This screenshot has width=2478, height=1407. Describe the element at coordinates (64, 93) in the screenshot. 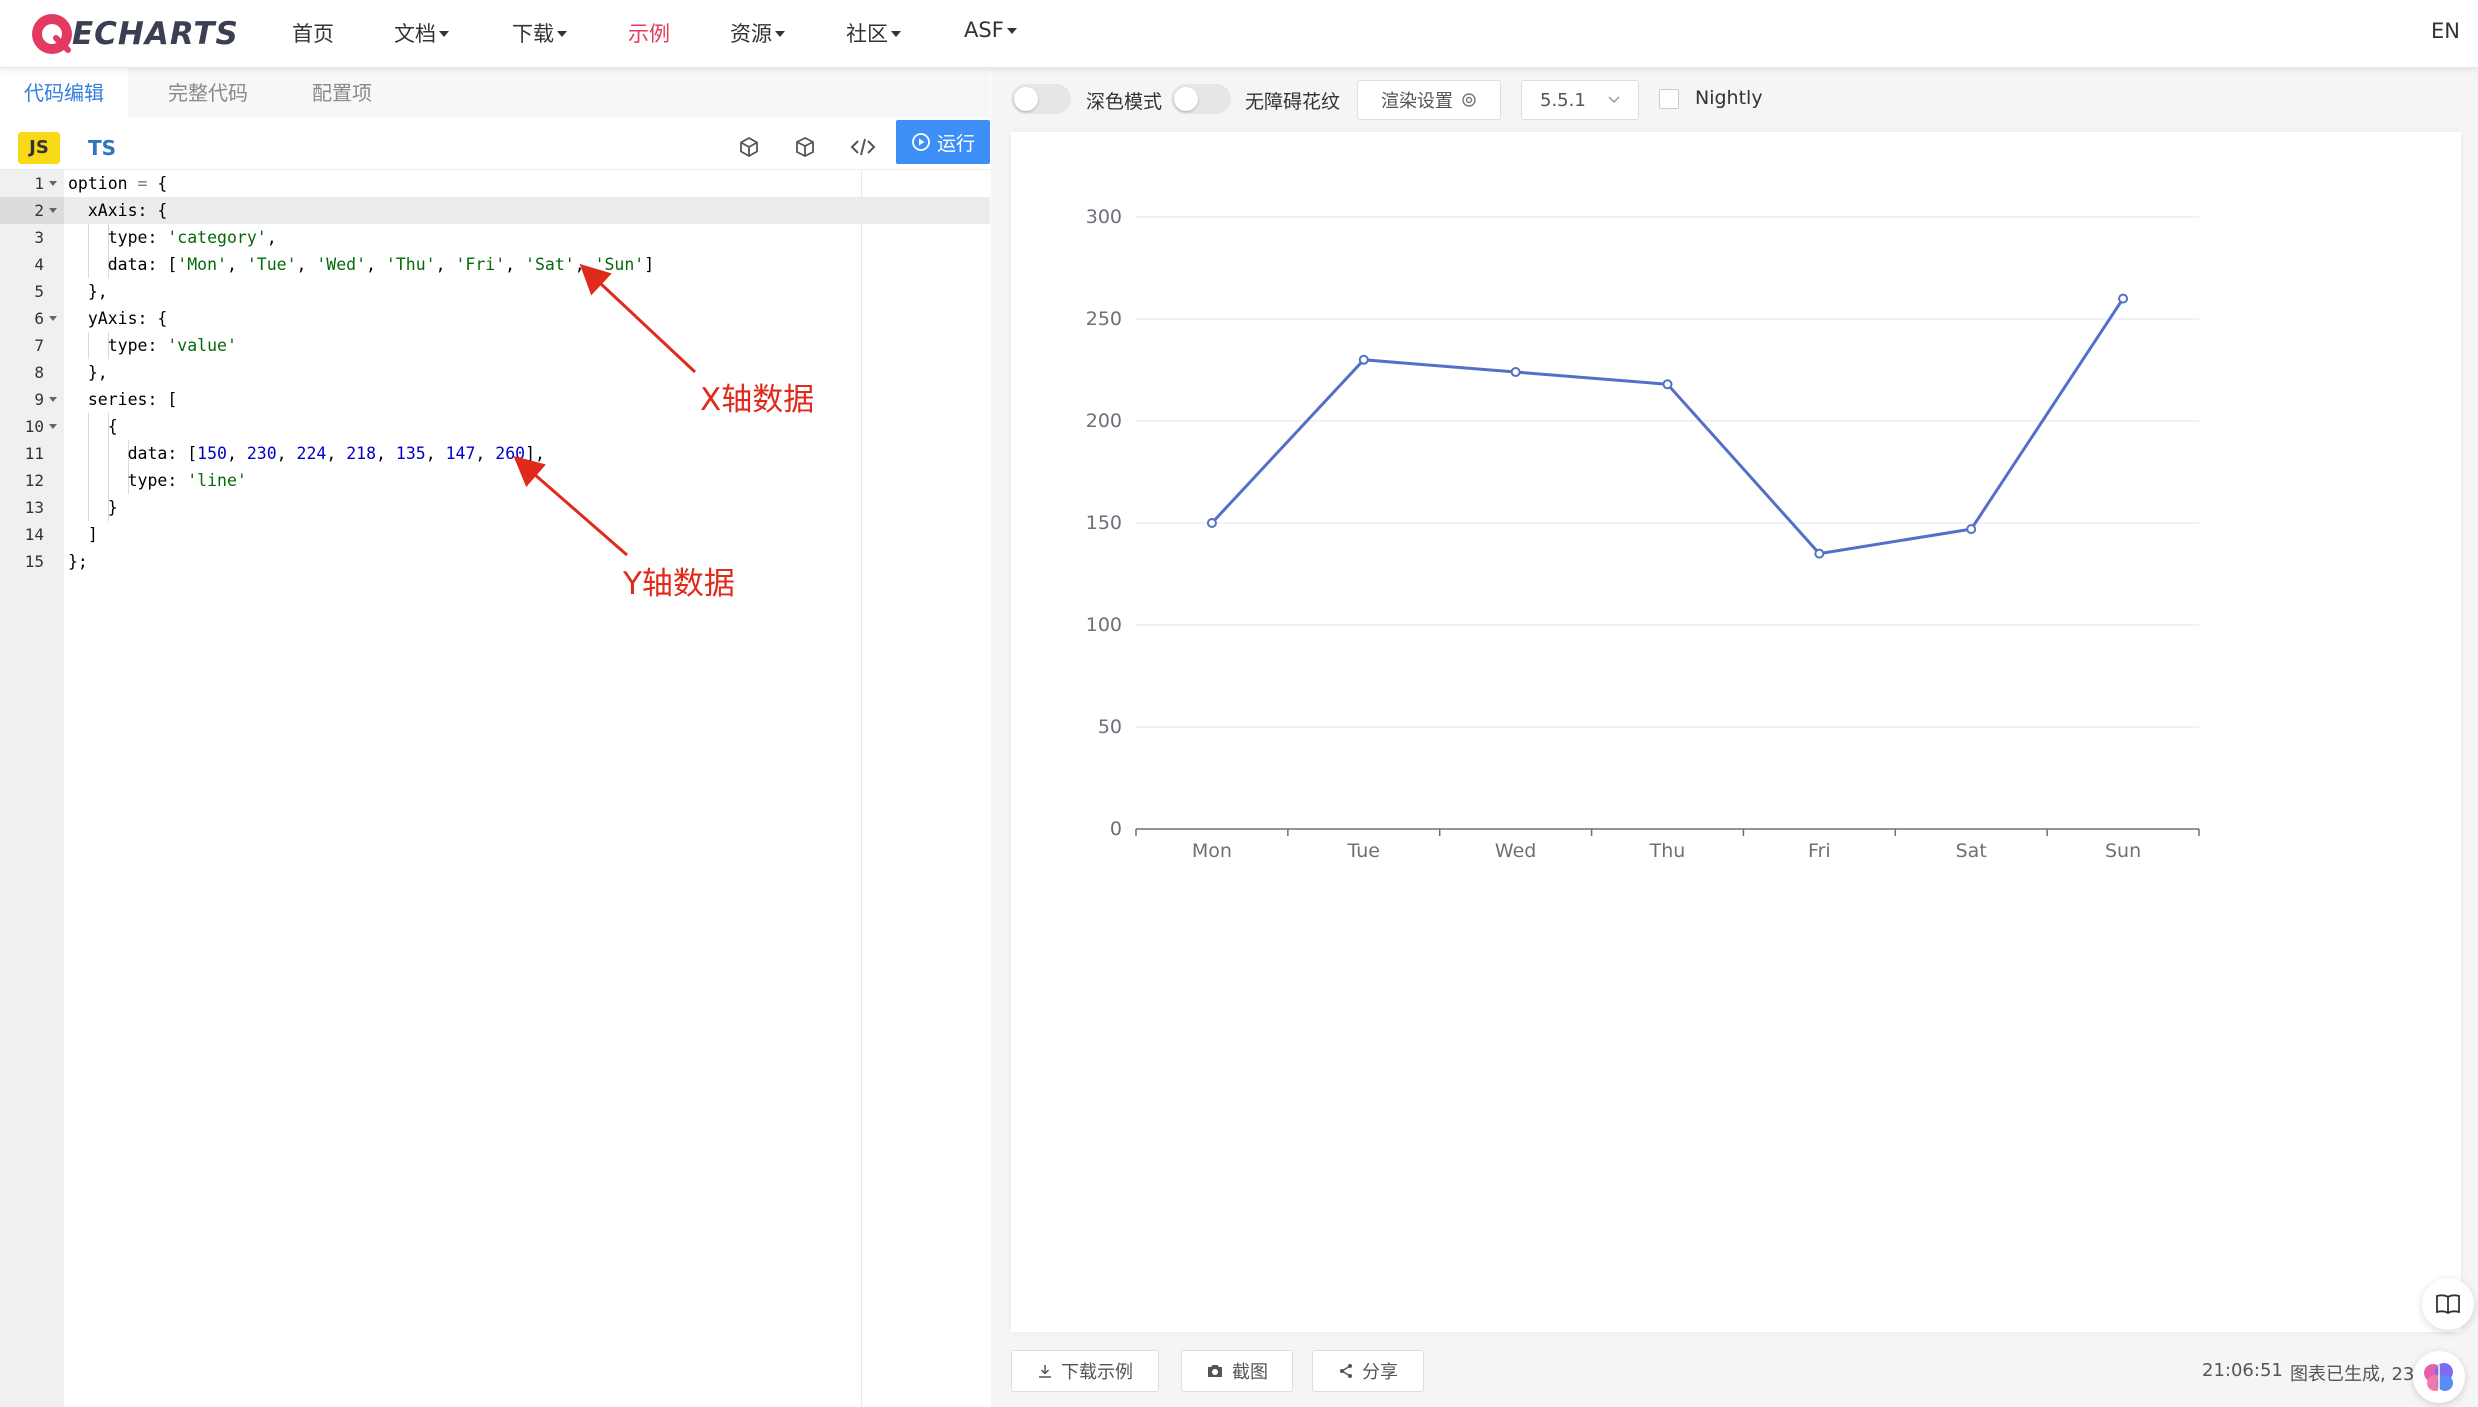

I see `tab-code-edit: 代码编辑` at that location.